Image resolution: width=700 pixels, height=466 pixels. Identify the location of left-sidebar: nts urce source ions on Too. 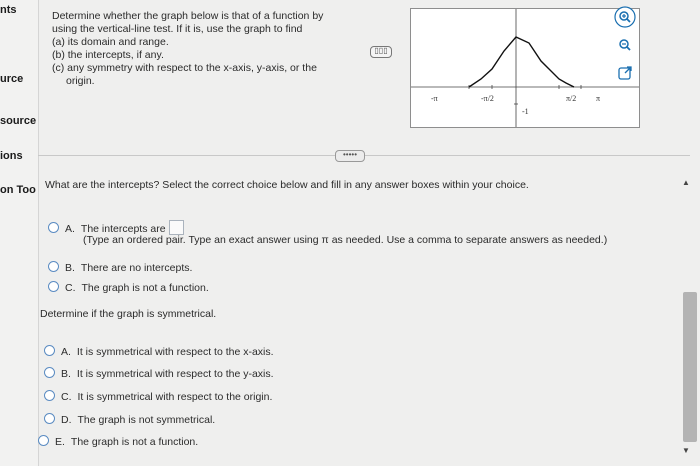
(19, 233).